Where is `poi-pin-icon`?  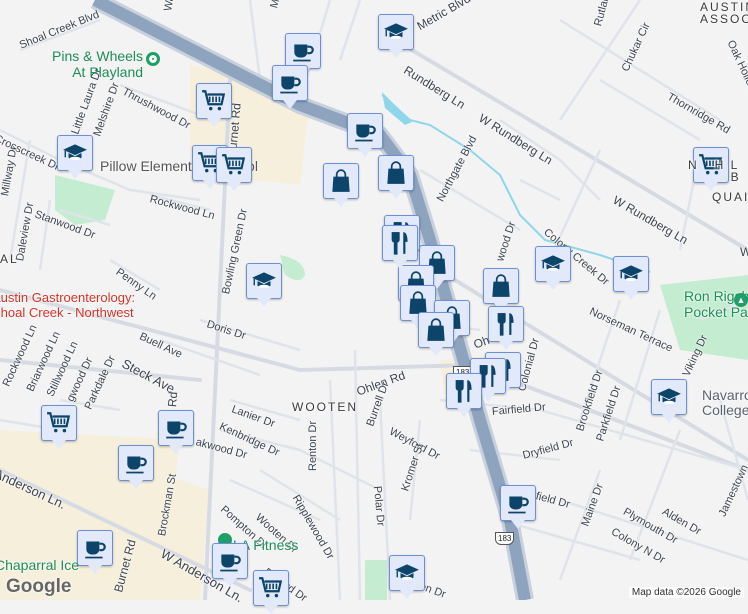 poi-pin-icon is located at coordinates (153, 59).